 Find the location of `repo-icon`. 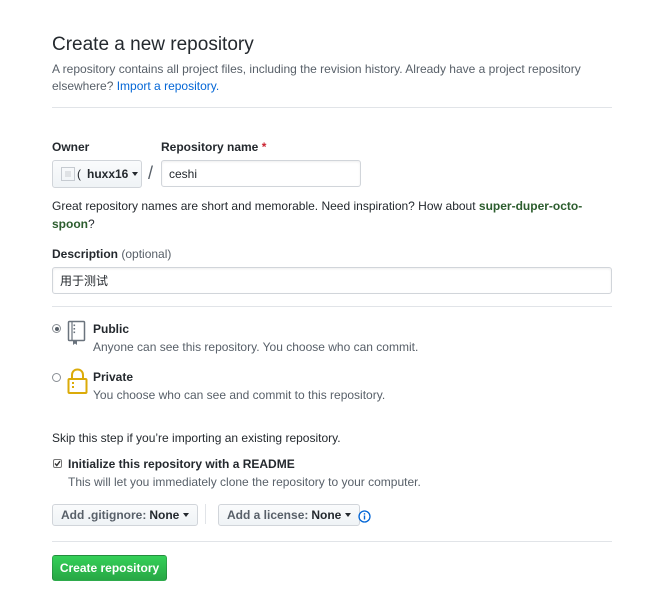

repo-icon is located at coordinates (76, 332).